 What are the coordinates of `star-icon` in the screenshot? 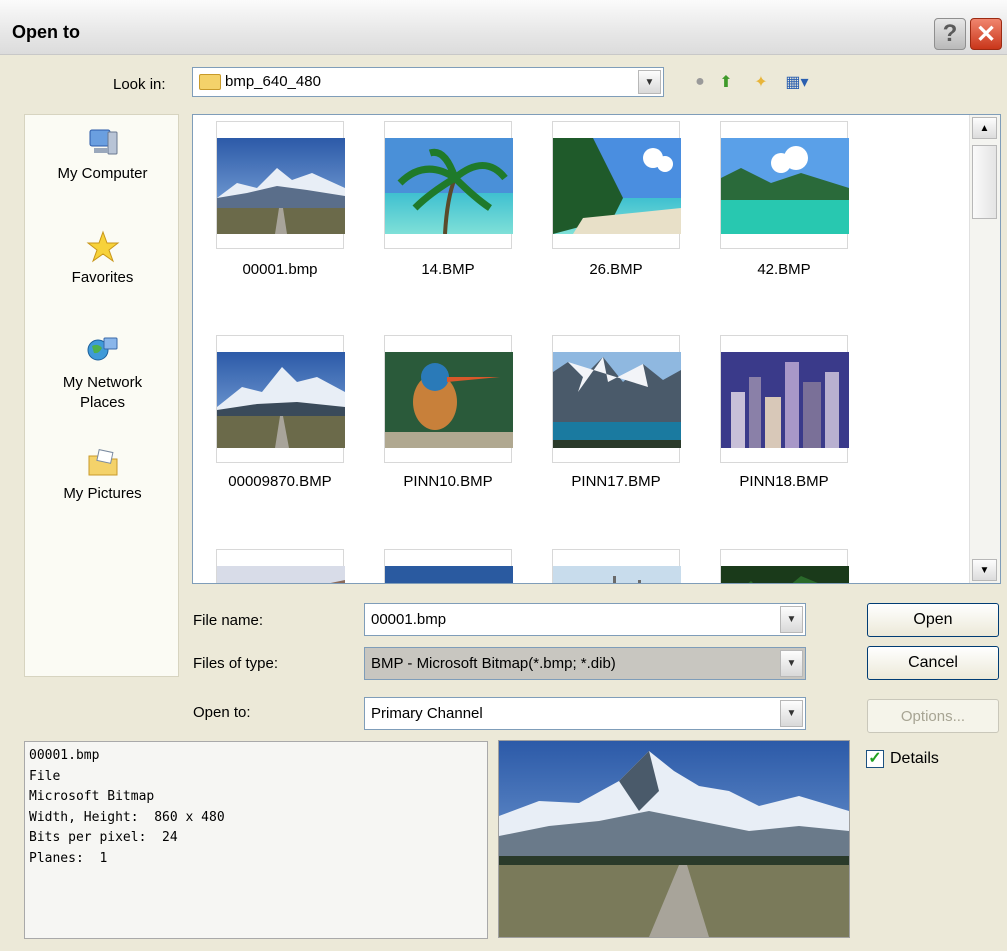 It's located at (103, 247).